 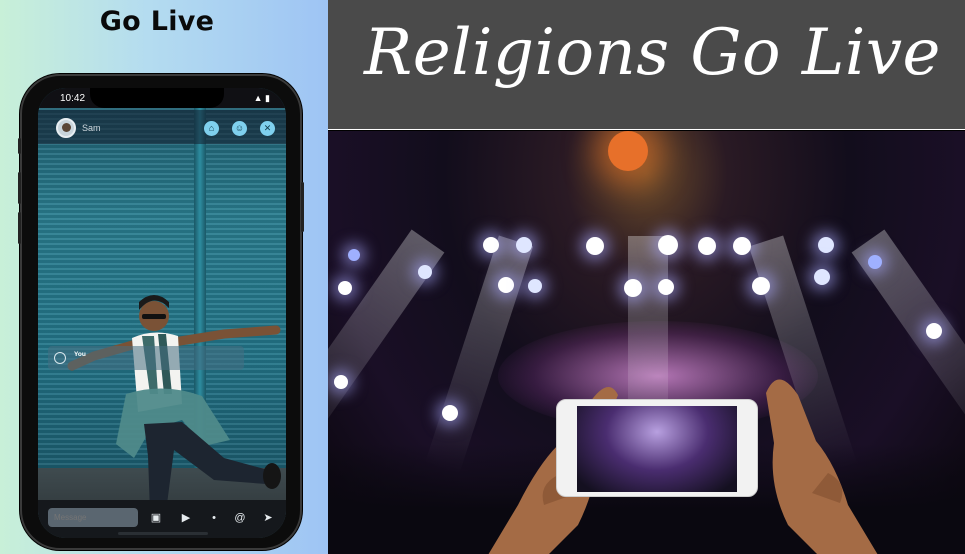 I want to click on signal-battery-icon: ▲ ▮, so click(x=261, y=98).